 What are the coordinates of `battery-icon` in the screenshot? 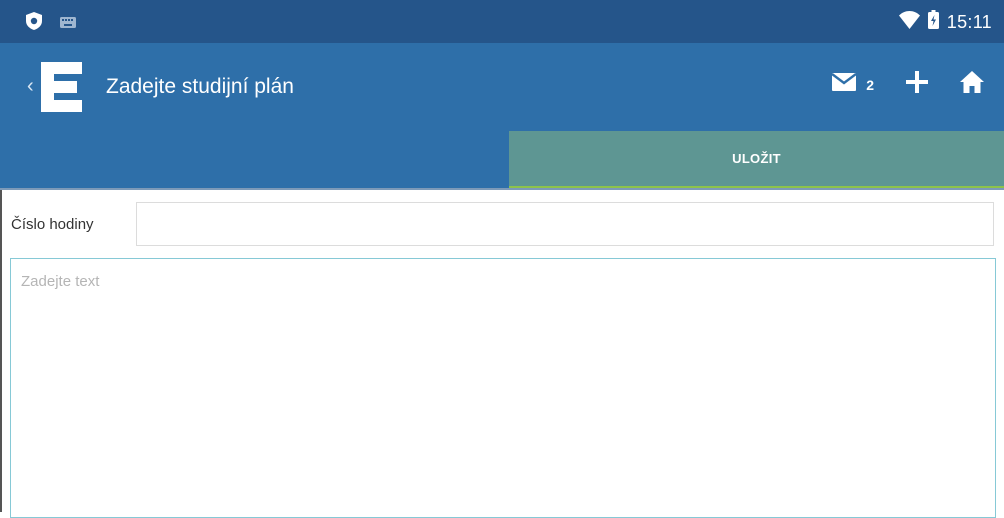 It's located at (933, 22).